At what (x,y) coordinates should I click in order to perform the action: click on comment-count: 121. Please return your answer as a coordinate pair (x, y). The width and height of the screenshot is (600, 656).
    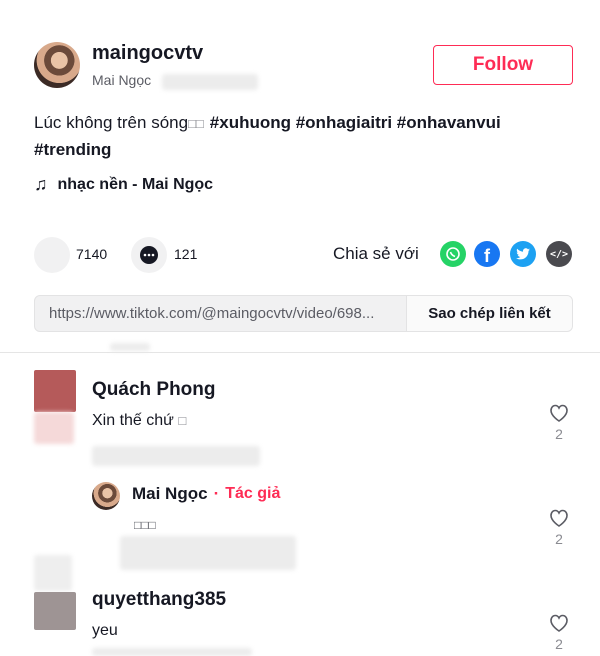
    Looking at the image, I should click on (186, 254).